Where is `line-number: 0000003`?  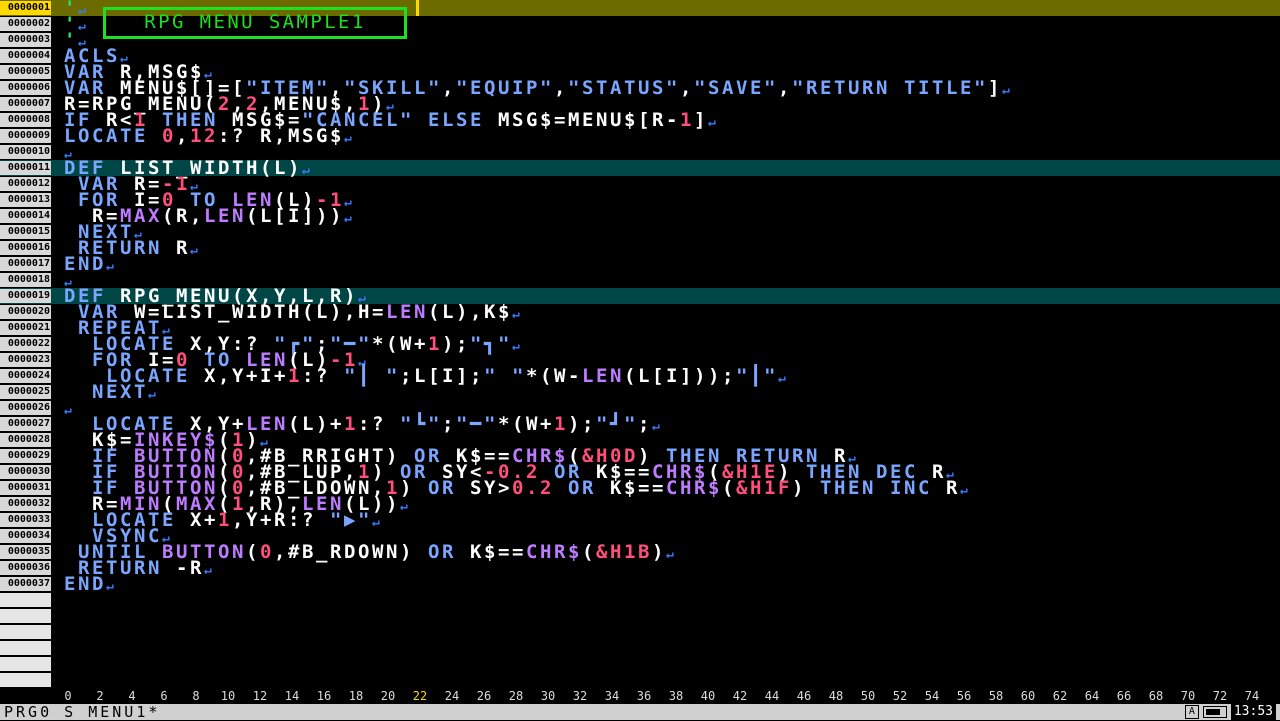 line-number: 0000003 is located at coordinates (25, 40).